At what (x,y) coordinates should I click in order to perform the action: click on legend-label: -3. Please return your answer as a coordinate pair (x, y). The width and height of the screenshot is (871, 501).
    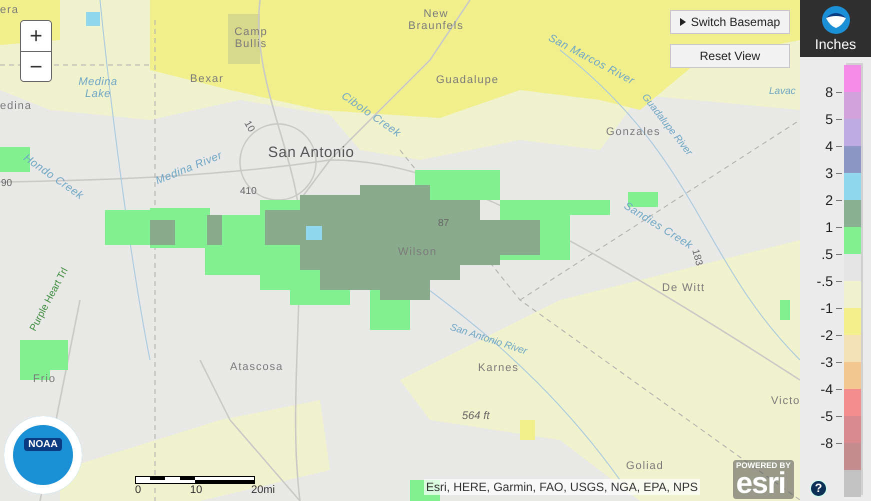
    Looking at the image, I should click on (826, 362).